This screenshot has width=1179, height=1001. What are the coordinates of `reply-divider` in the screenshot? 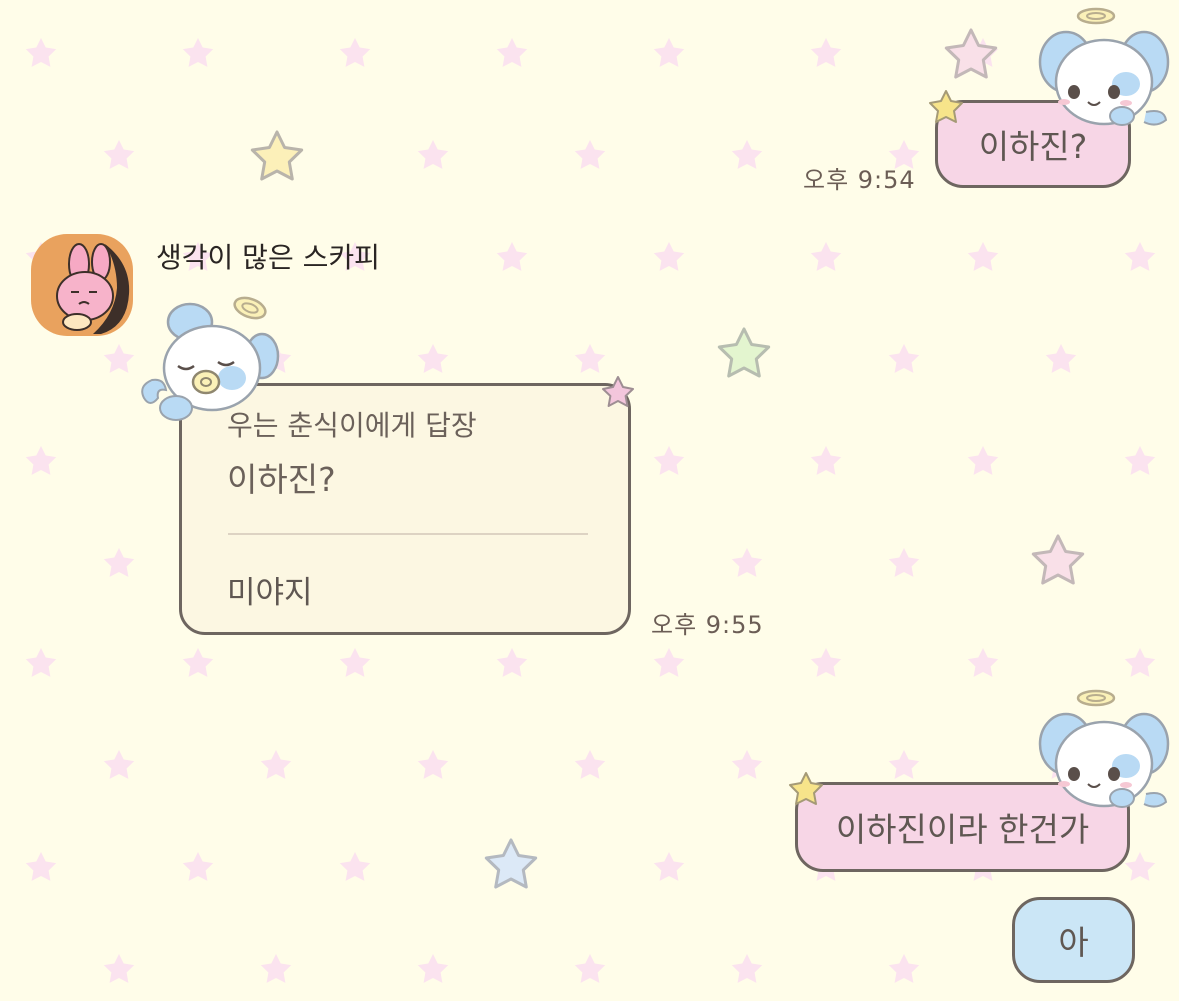 It's located at (408, 534).